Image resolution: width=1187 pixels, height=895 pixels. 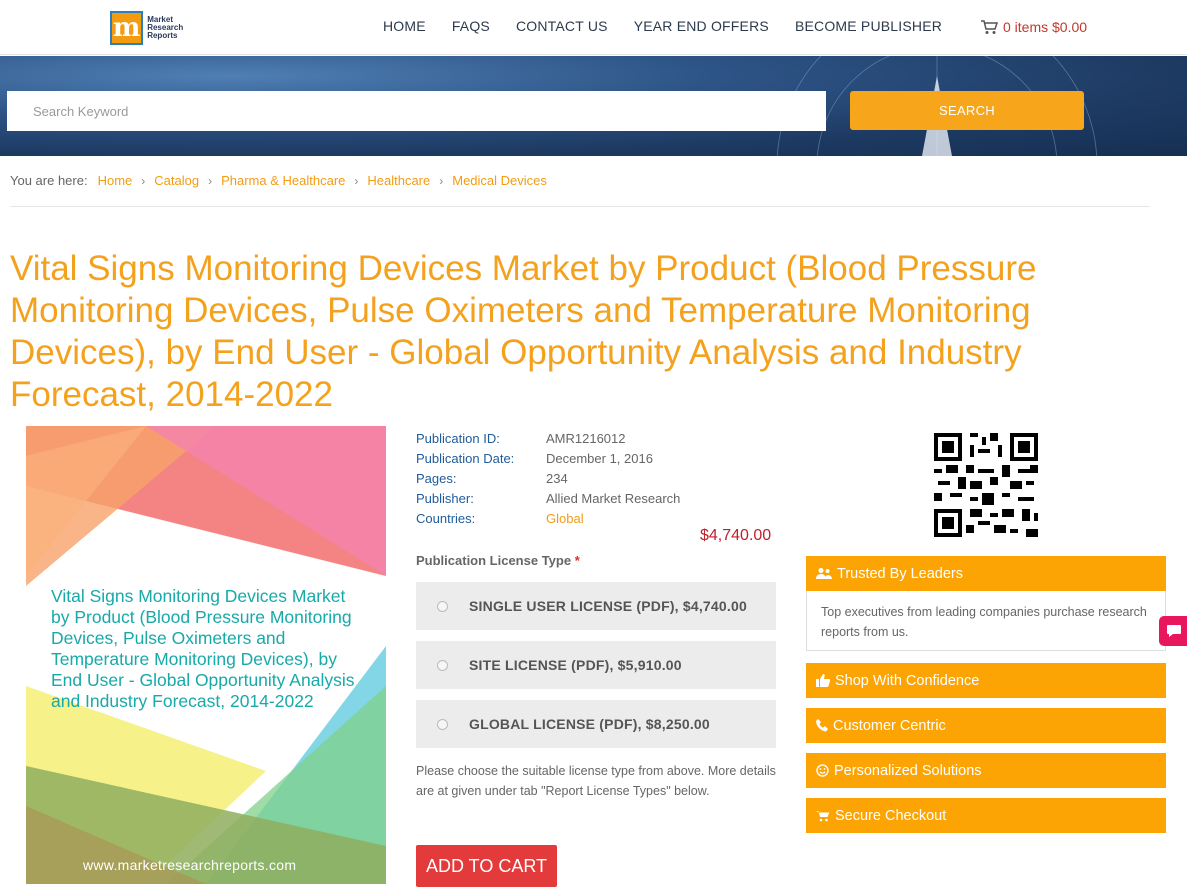 What do you see at coordinates (176, 180) in the screenshot?
I see `breadcrumb-catalog: Catalog` at bounding box center [176, 180].